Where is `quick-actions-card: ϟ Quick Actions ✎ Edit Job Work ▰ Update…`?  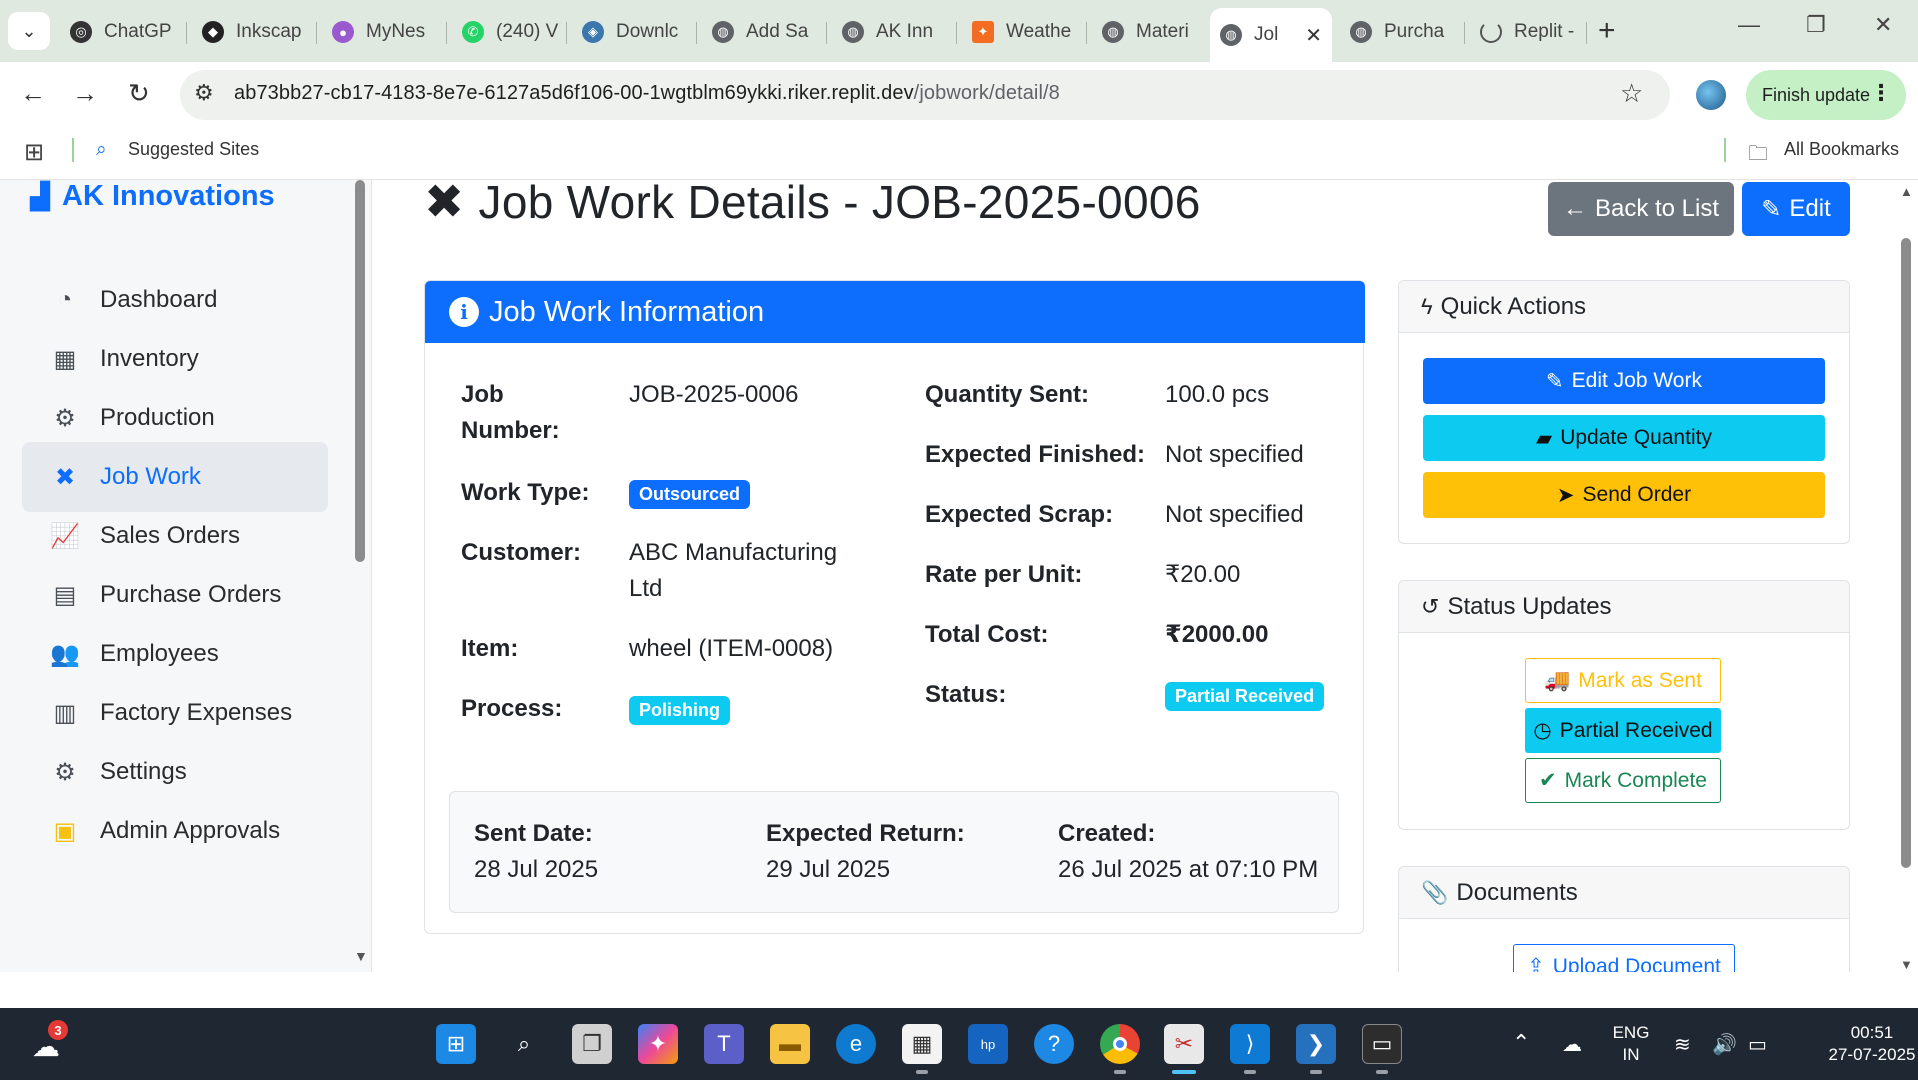
quick-actions-card: ϟ Quick Actions ✎ Edit Job Work ▰ Update… is located at coordinates (1624, 412).